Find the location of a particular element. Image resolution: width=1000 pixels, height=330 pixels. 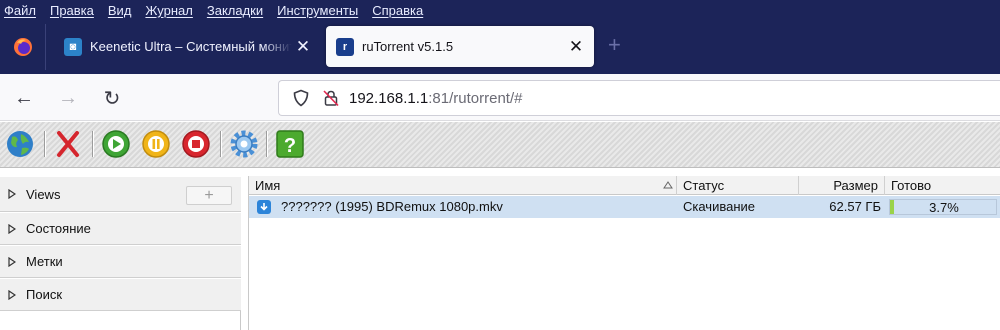

stop-icon is located at coordinates (196, 144).